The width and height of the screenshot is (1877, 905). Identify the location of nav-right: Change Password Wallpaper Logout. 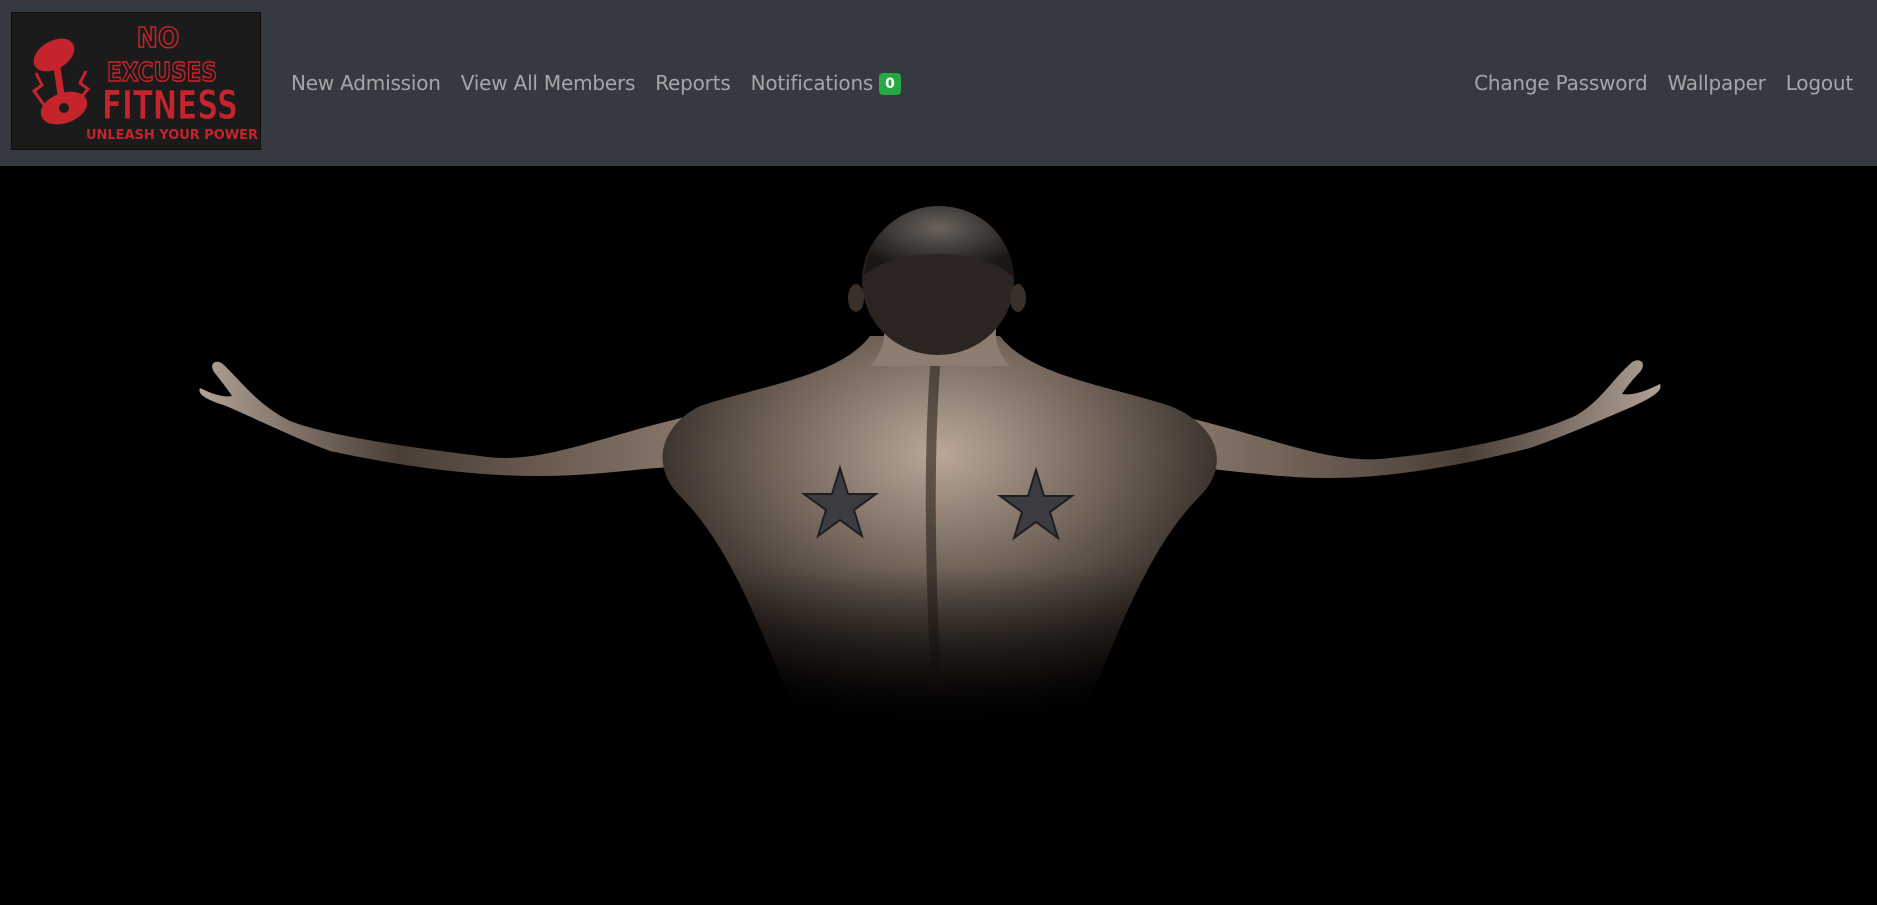
(1663, 83).